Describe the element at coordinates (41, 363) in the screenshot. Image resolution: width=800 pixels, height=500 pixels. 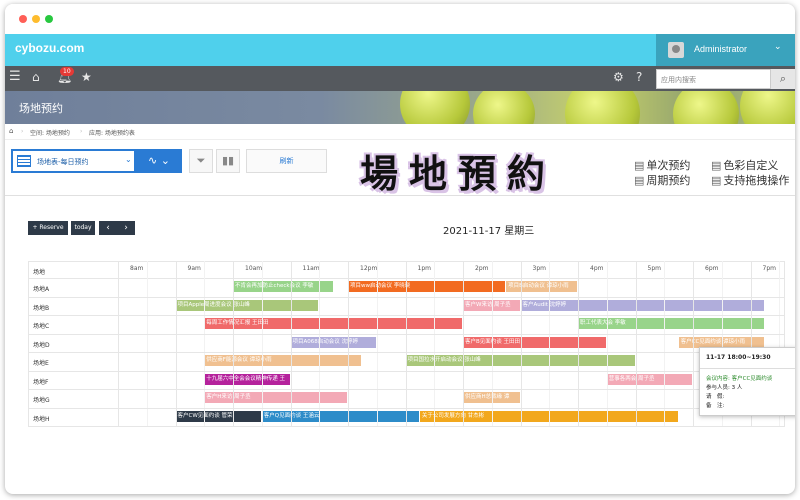
I see `room-label: 场地E` at that location.